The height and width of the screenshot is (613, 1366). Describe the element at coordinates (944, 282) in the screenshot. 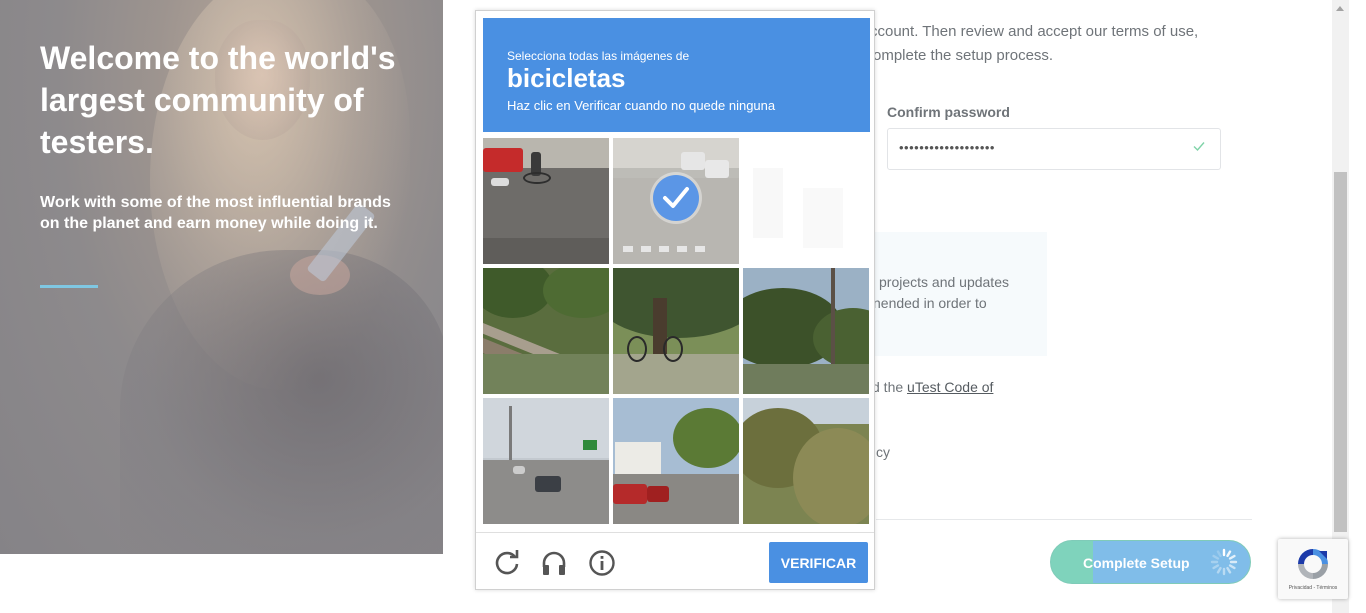

I see `info-line-1: projects and updates` at that location.